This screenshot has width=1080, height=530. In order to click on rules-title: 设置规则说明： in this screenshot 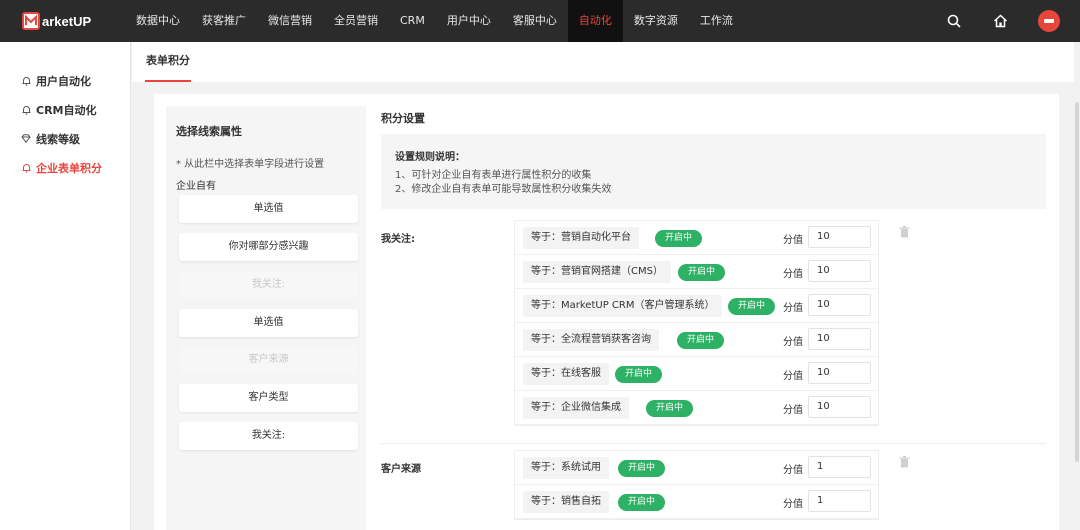, I will do `click(430, 157)`.